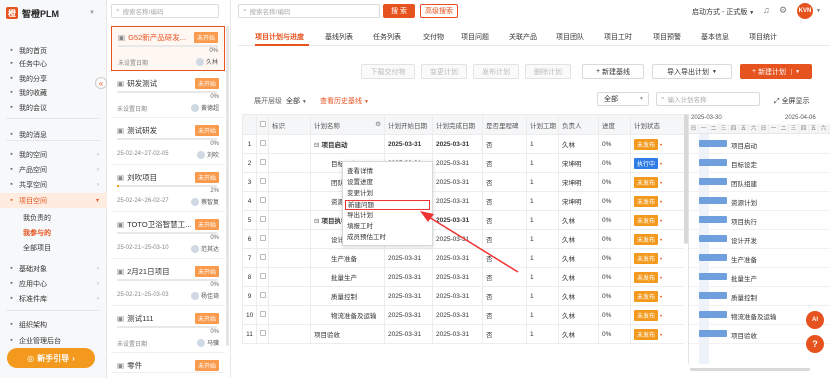 This screenshot has height=378, width=830. Describe the element at coordinates (168, 142) in the screenshot. I see `project-card: ▣ 测试研发 未开始 0% 25-02-24~27-02-05 刘吹` at that location.